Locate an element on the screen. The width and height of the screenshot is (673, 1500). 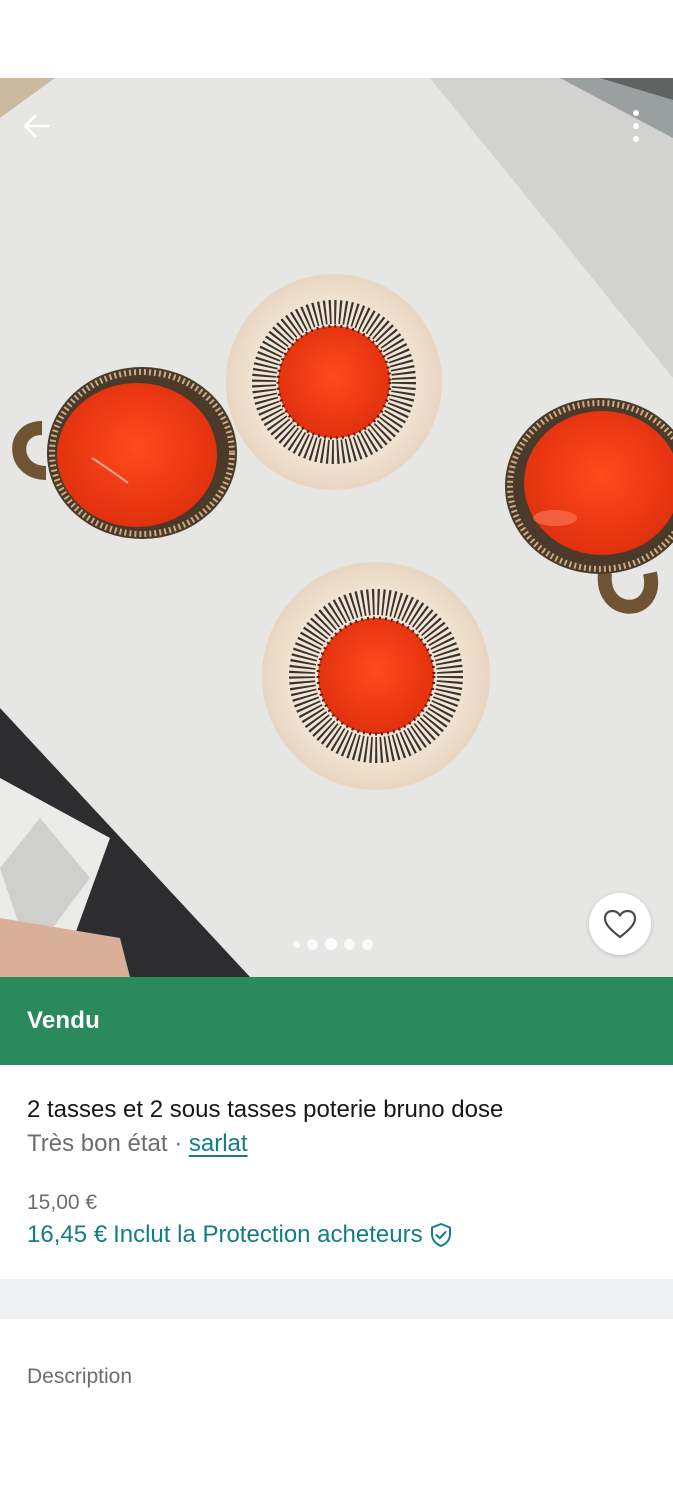
more-options-button is located at coordinates (636, 126).